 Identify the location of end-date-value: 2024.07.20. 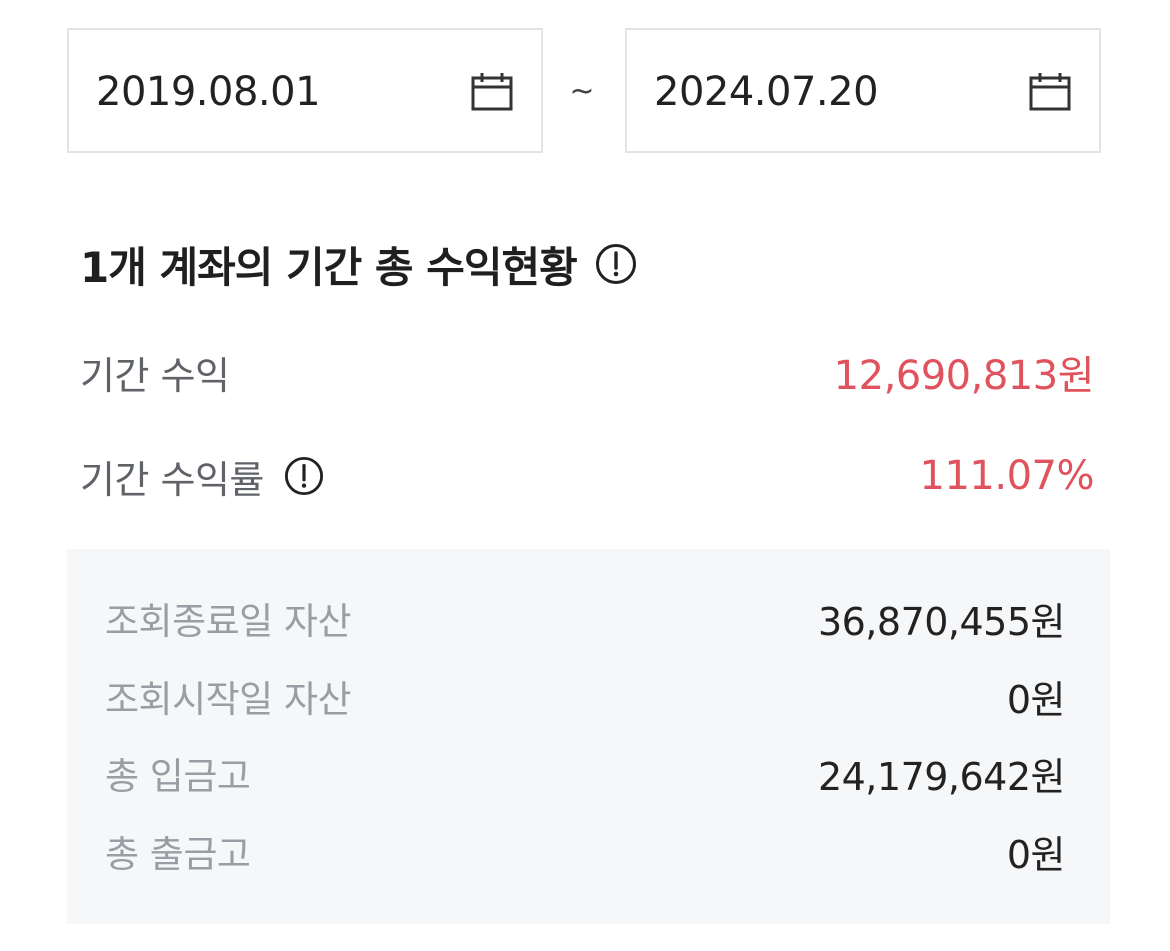
(766, 92).